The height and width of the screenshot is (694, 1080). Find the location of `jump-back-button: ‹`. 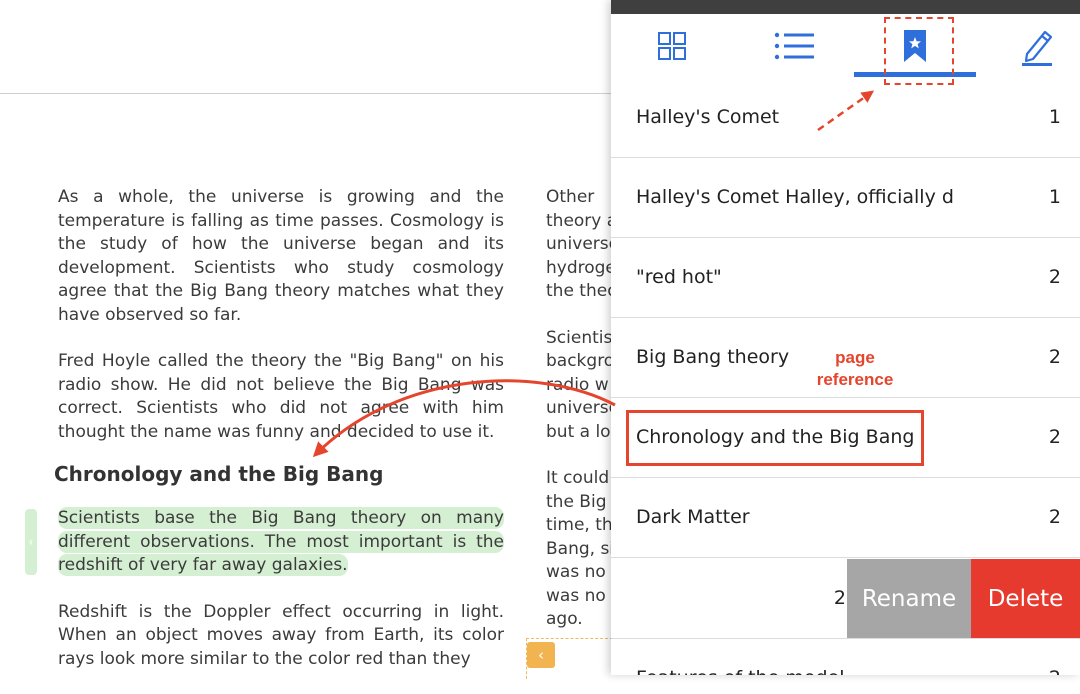

jump-back-button: ‹ is located at coordinates (541, 655).